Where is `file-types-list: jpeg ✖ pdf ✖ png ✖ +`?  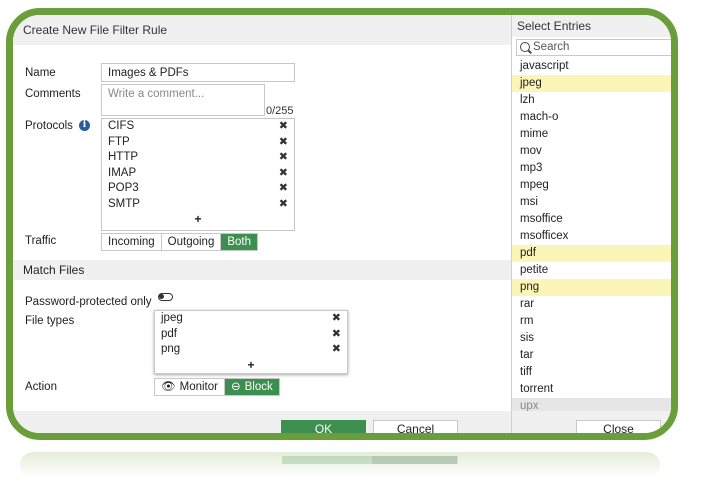 file-types-list: jpeg ✖ pdf ✖ png ✖ + is located at coordinates (251, 342).